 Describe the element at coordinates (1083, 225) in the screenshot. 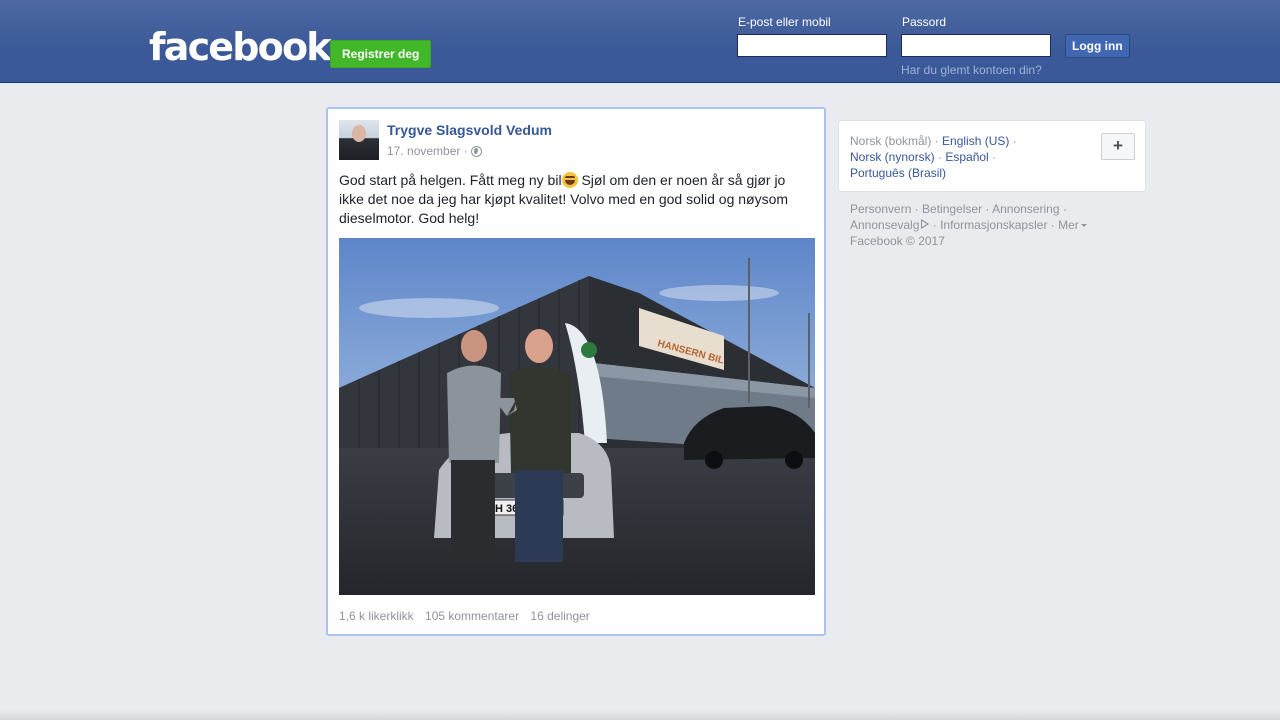

I see `caret-down-icon` at that location.